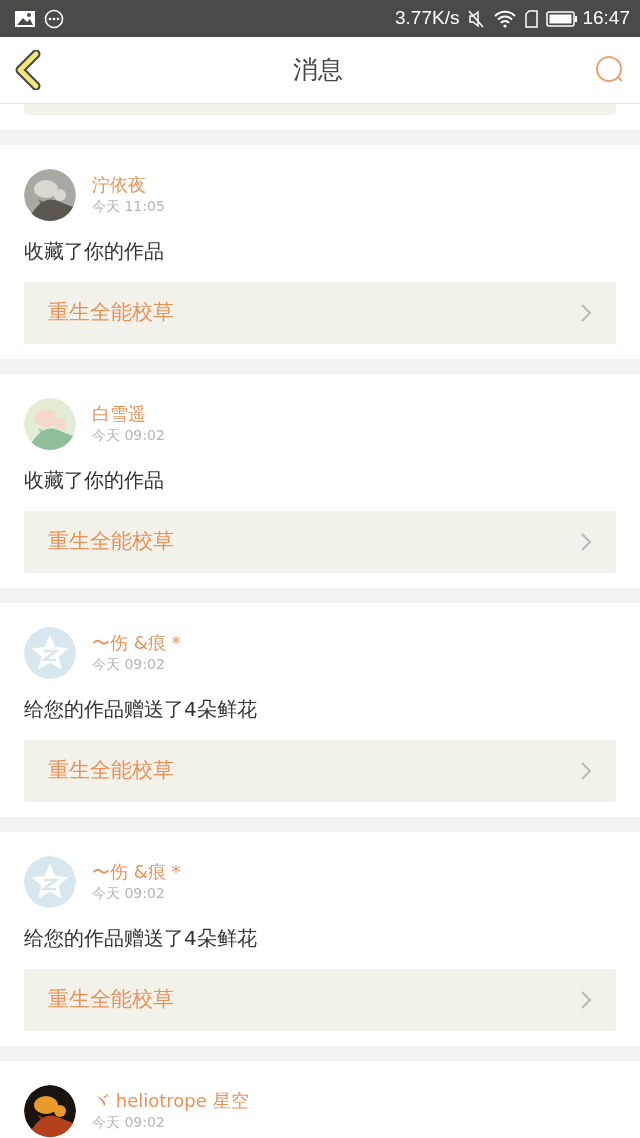 This screenshot has height=1138, width=640. Describe the element at coordinates (606, 18) in the screenshot. I see `clock: 16:47` at that location.